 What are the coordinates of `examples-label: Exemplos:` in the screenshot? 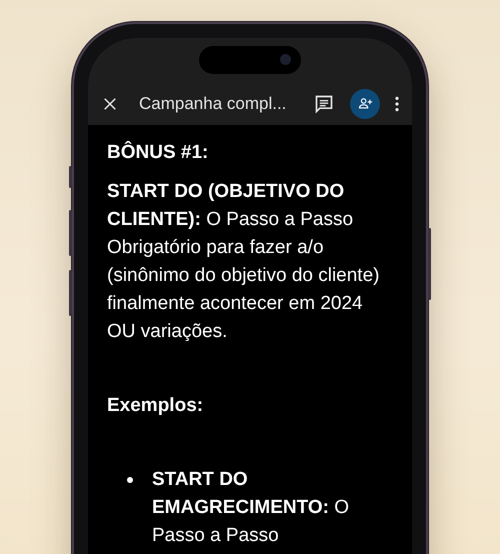 It's located at (155, 406).